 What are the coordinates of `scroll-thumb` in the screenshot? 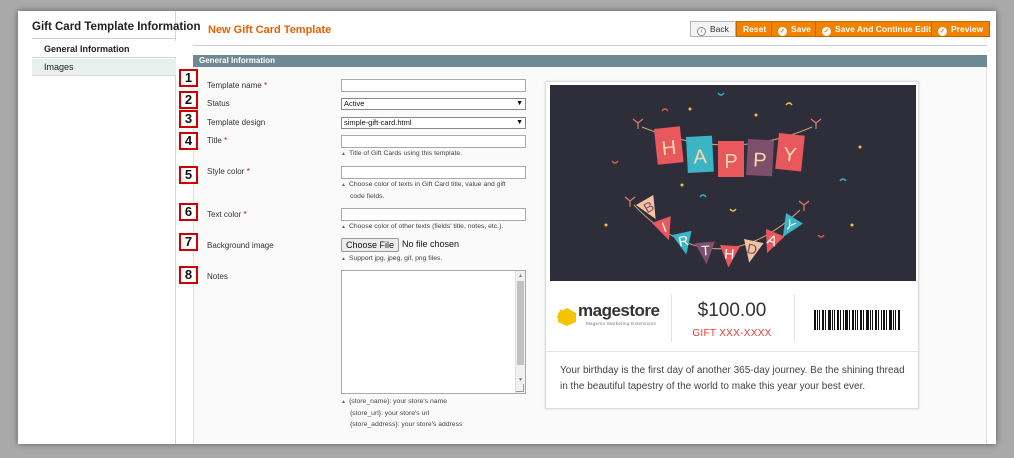 It's located at (520, 323).